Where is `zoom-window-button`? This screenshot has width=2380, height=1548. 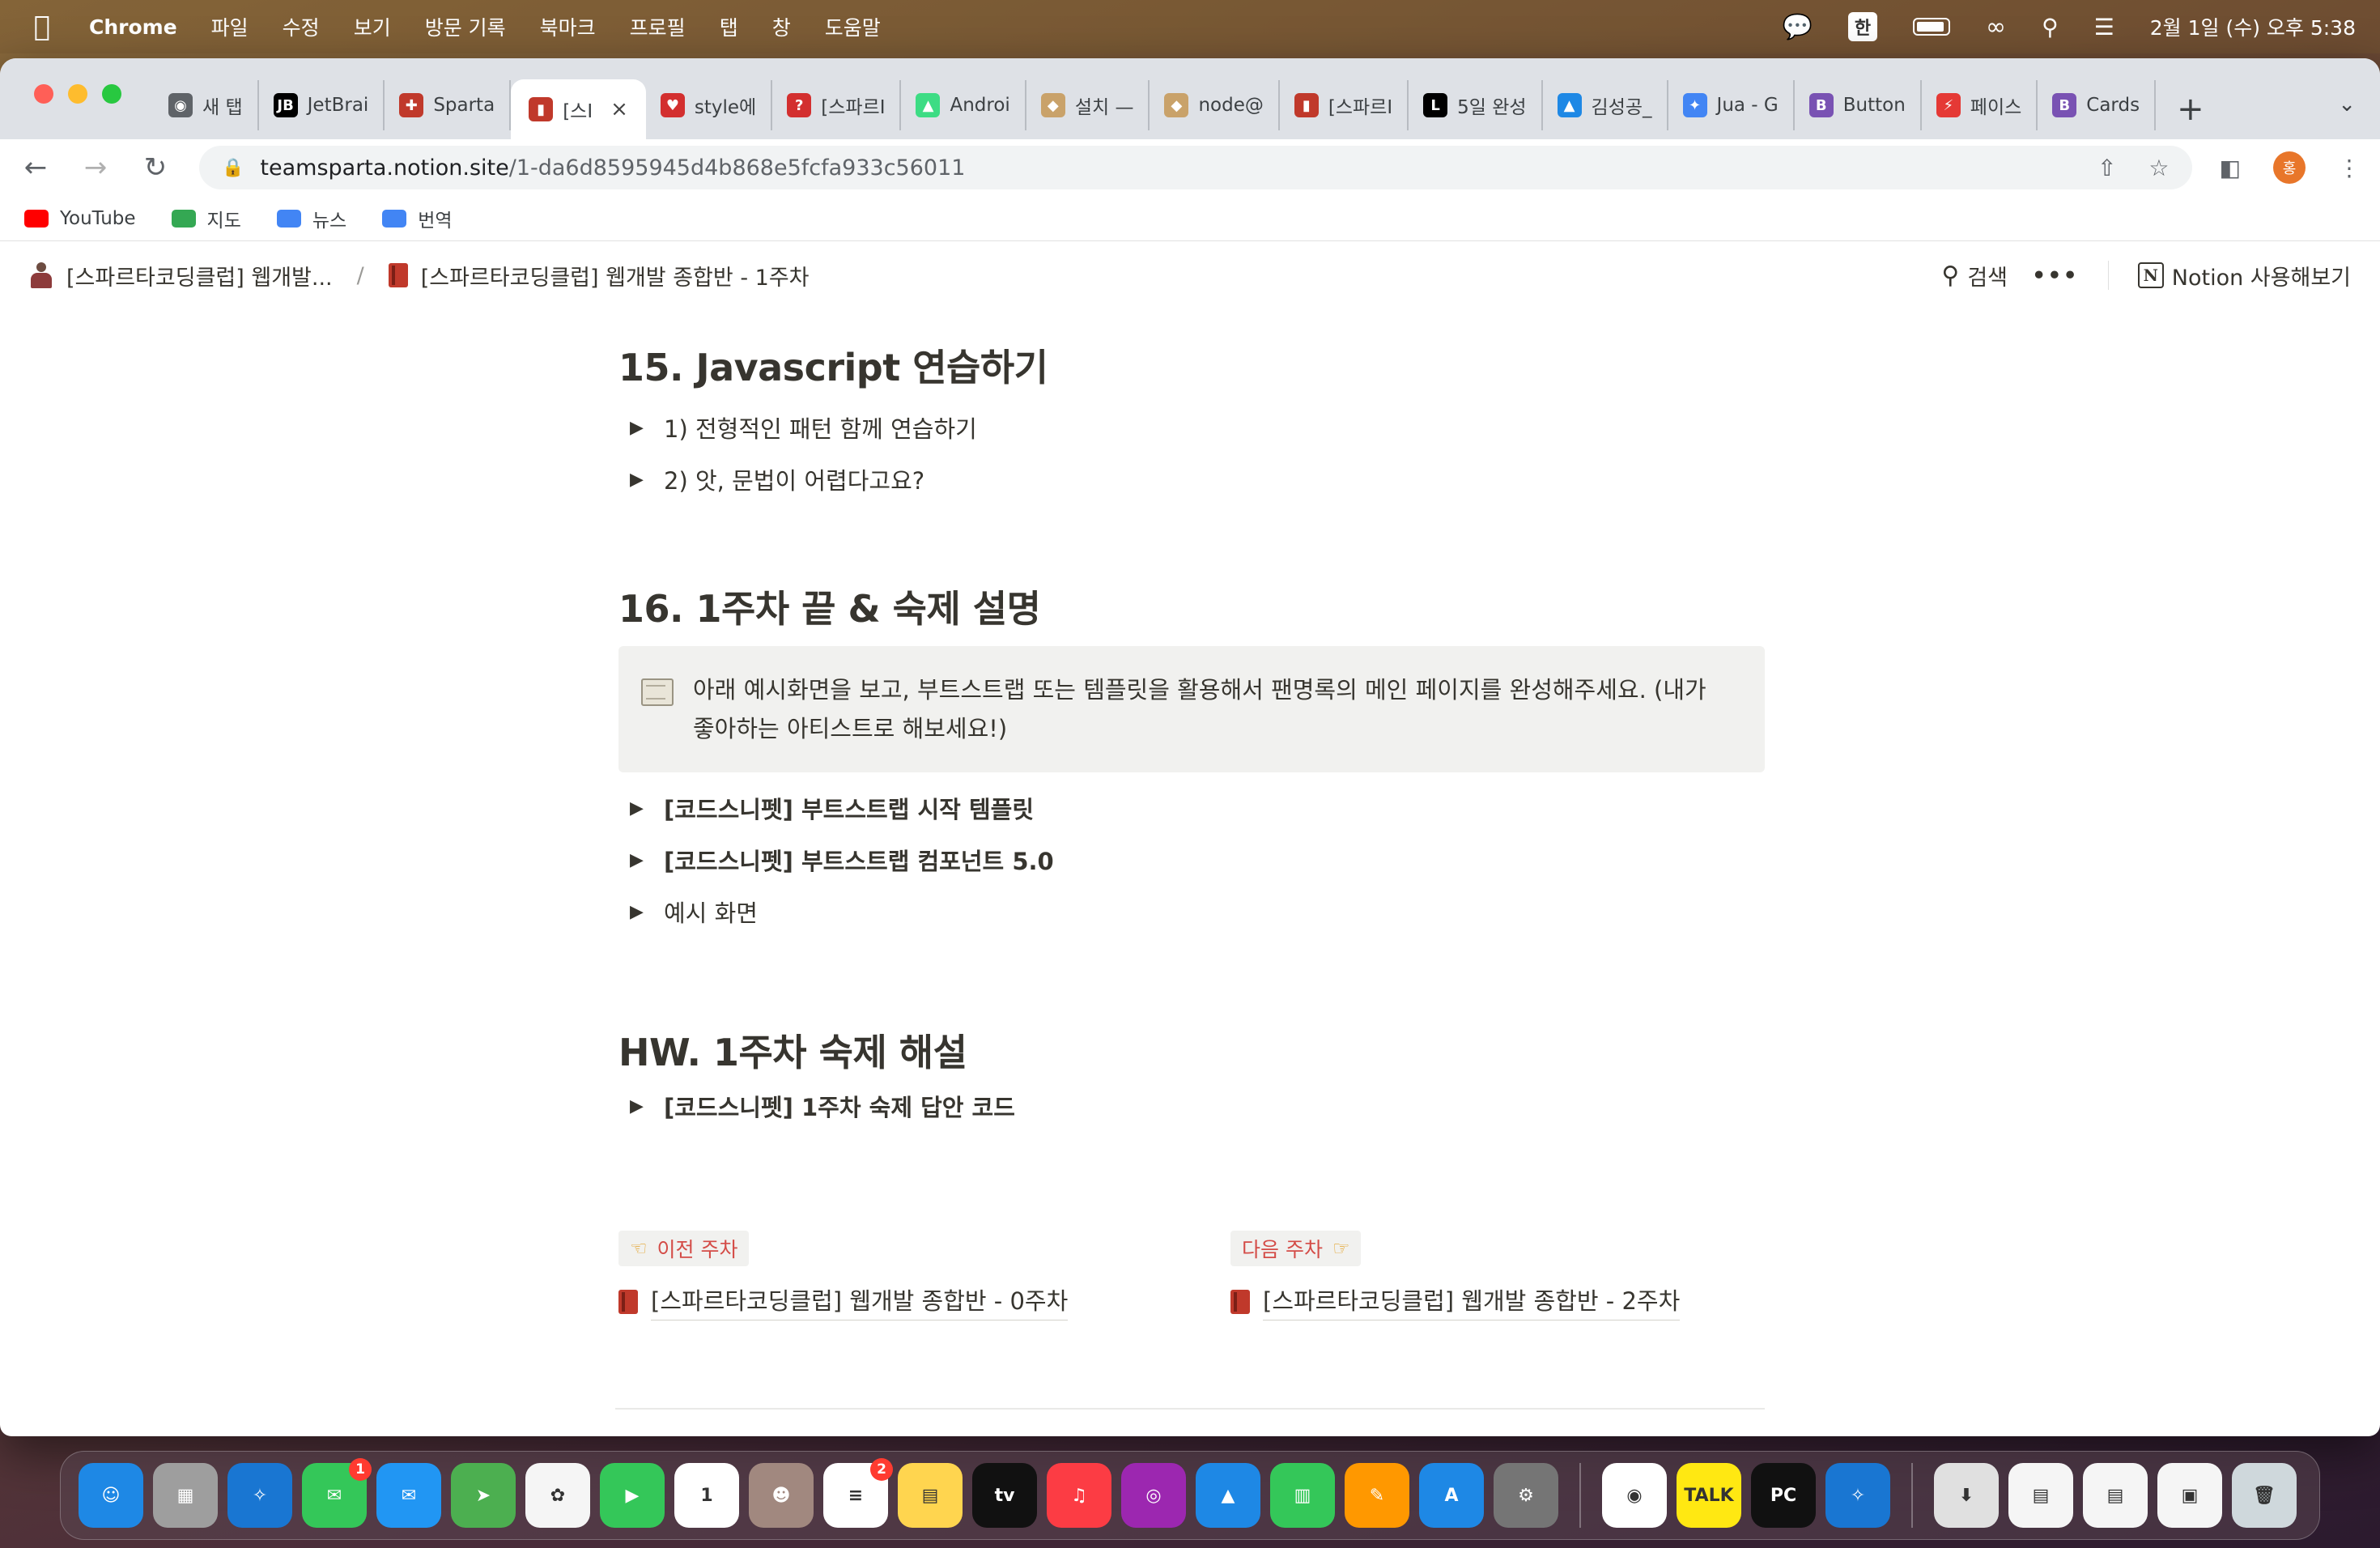 zoom-window-button is located at coordinates (112, 94).